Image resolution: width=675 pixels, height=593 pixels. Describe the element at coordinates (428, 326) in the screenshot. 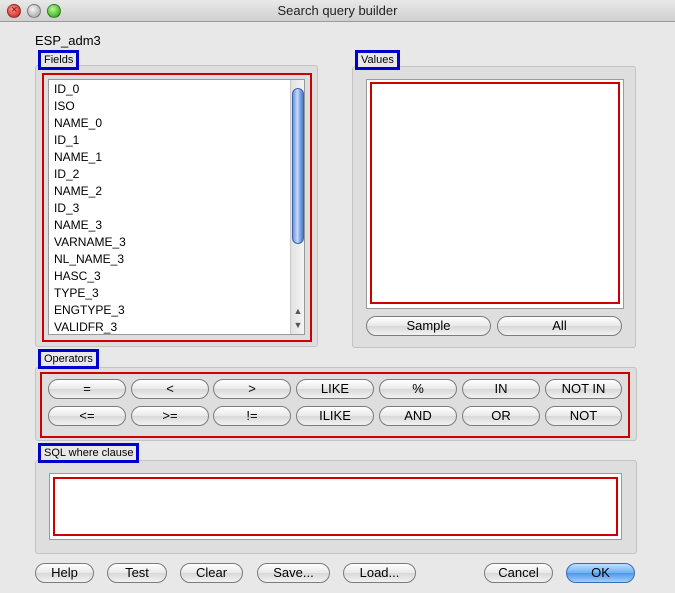

I see `sample-button: Sample` at that location.